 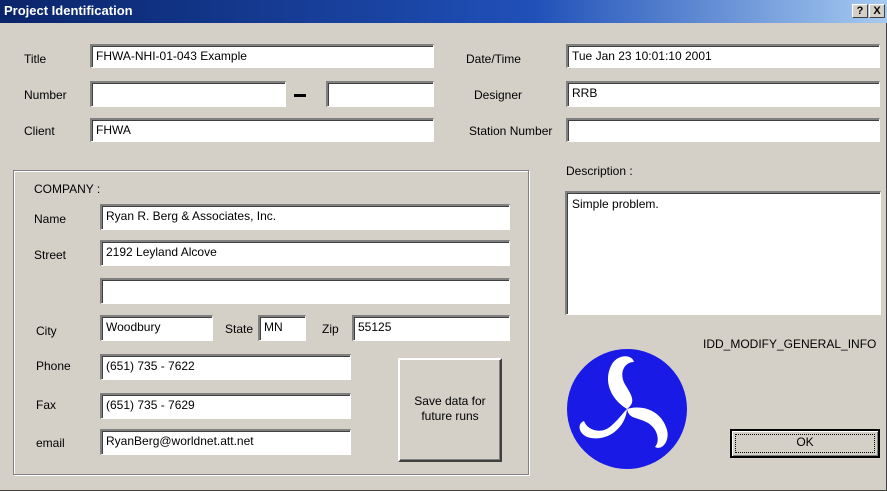 I want to click on save-data-button: Save data for future runs, so click(x=450, y=410).